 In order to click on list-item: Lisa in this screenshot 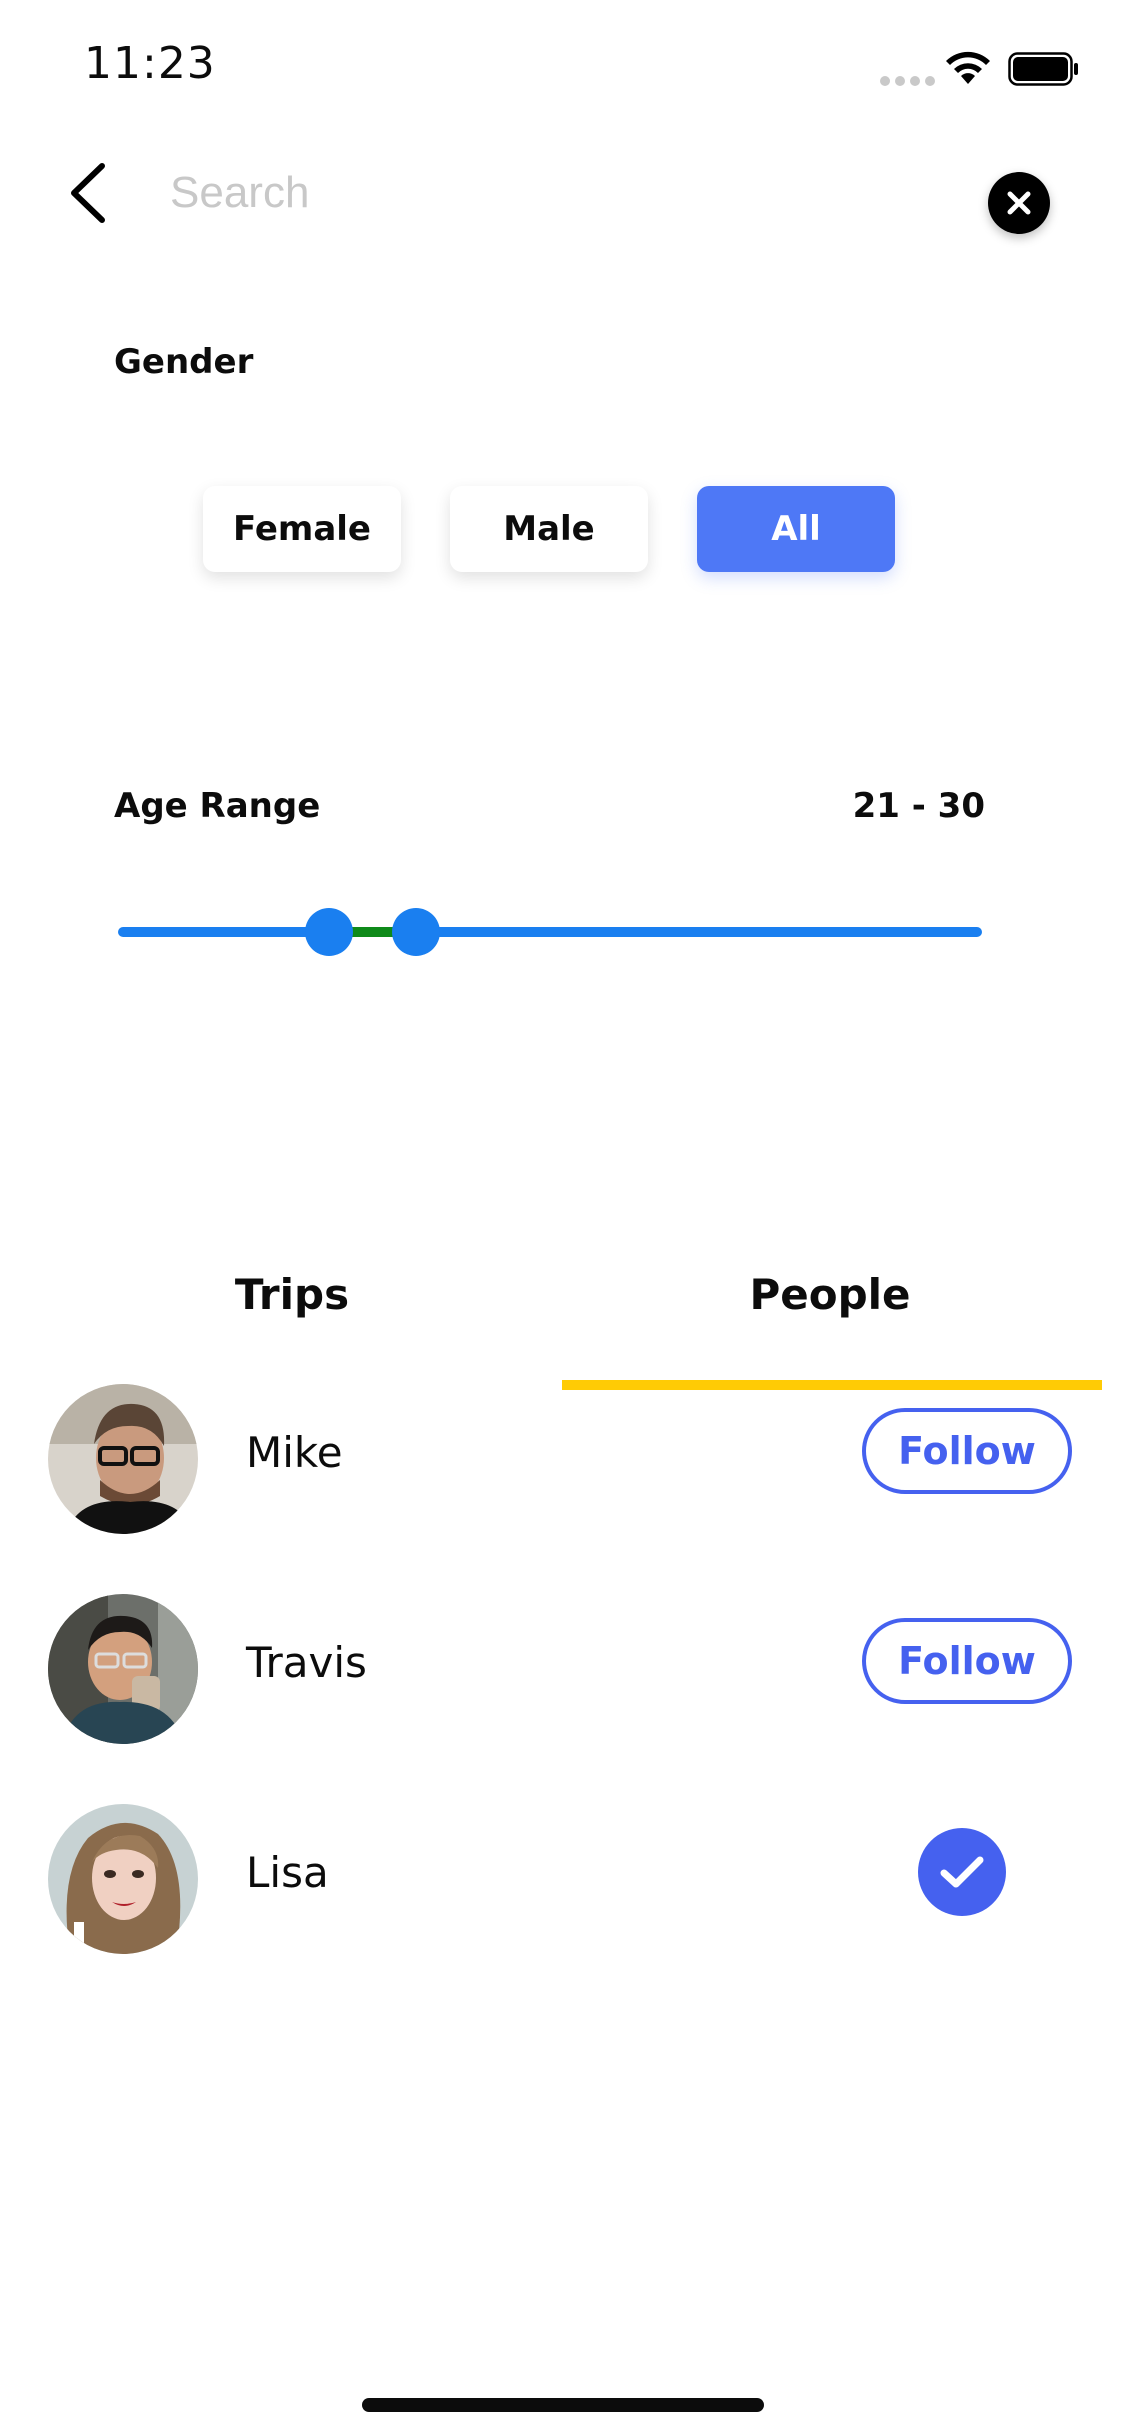, I will do `click(562, 1878)`.